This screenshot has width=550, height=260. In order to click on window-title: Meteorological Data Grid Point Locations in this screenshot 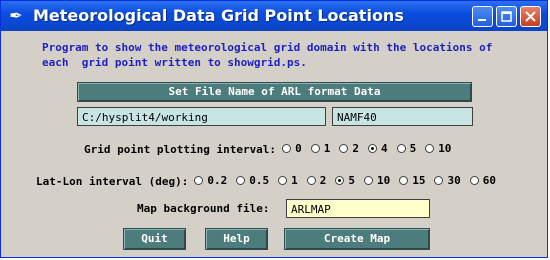, I will do `click(218, 15)`.